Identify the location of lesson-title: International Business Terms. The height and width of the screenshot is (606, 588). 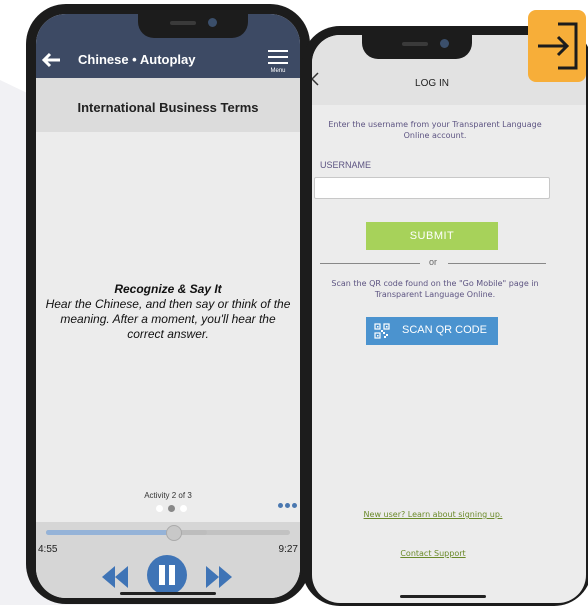
(168, 107).